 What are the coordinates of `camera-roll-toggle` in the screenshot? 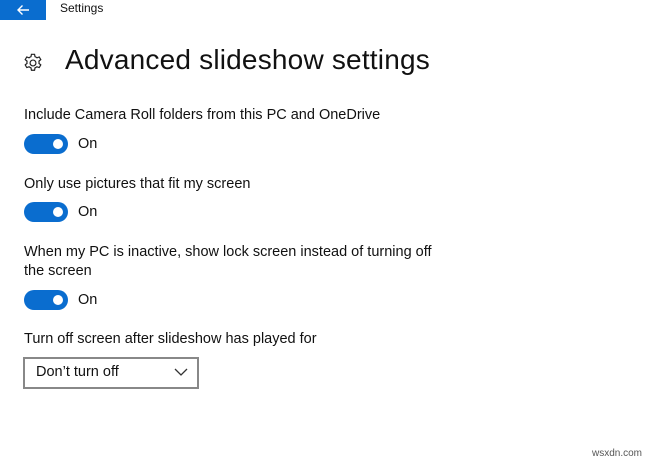 It's located at (46, 144).